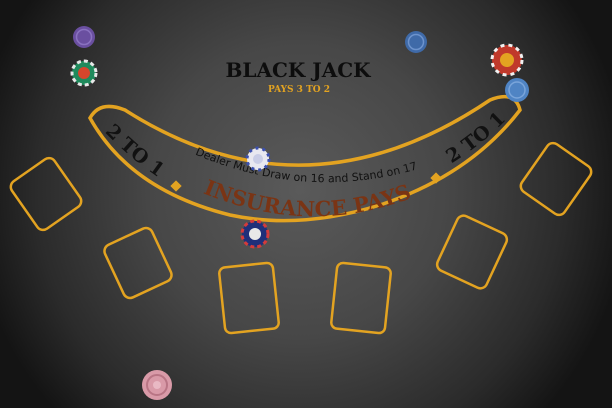 Image resolution: width=612 pixels, height=408 pixels. I want to click on white-chip, so click(258, 159).